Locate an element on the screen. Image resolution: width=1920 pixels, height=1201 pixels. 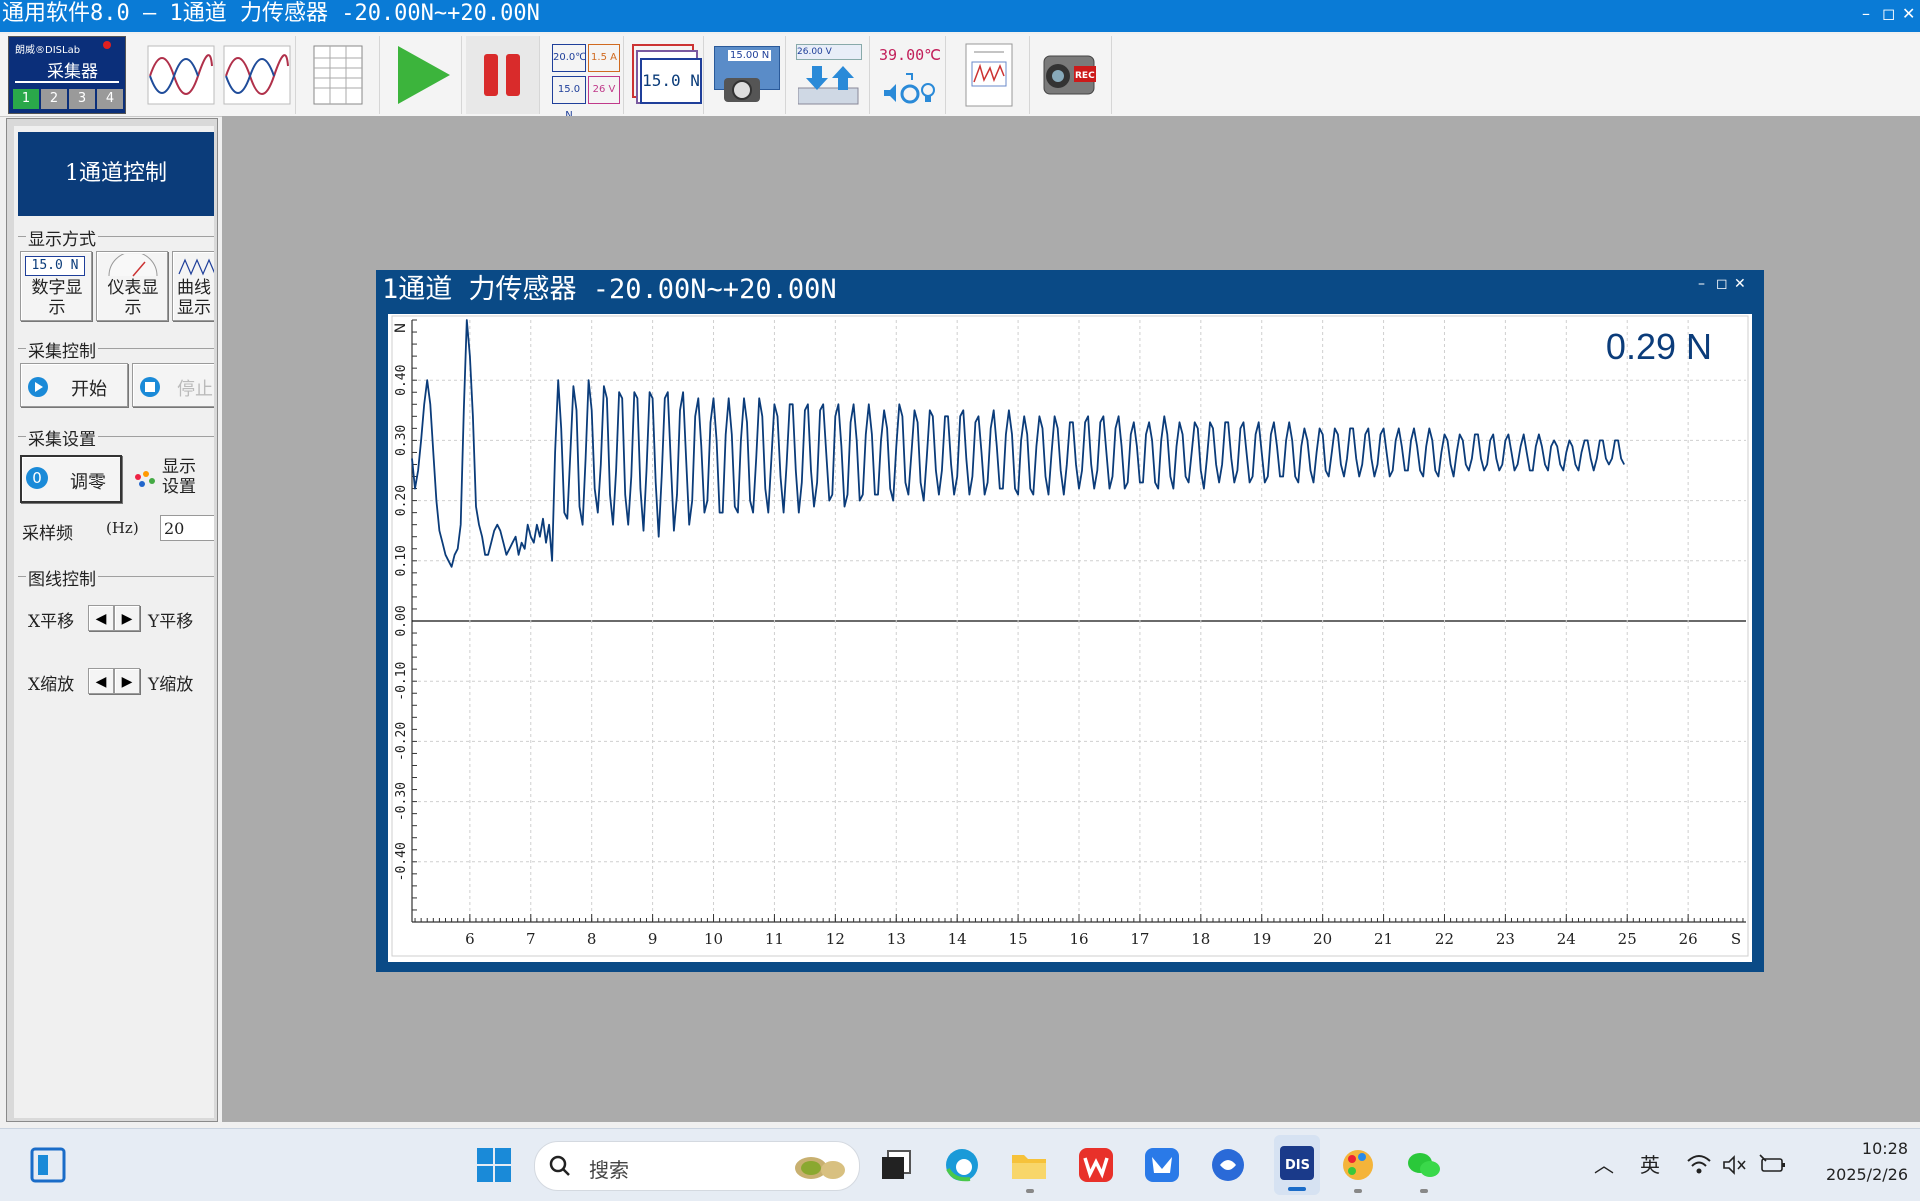
chart-close-button: ✕ is located at coordinates (1740, 284).